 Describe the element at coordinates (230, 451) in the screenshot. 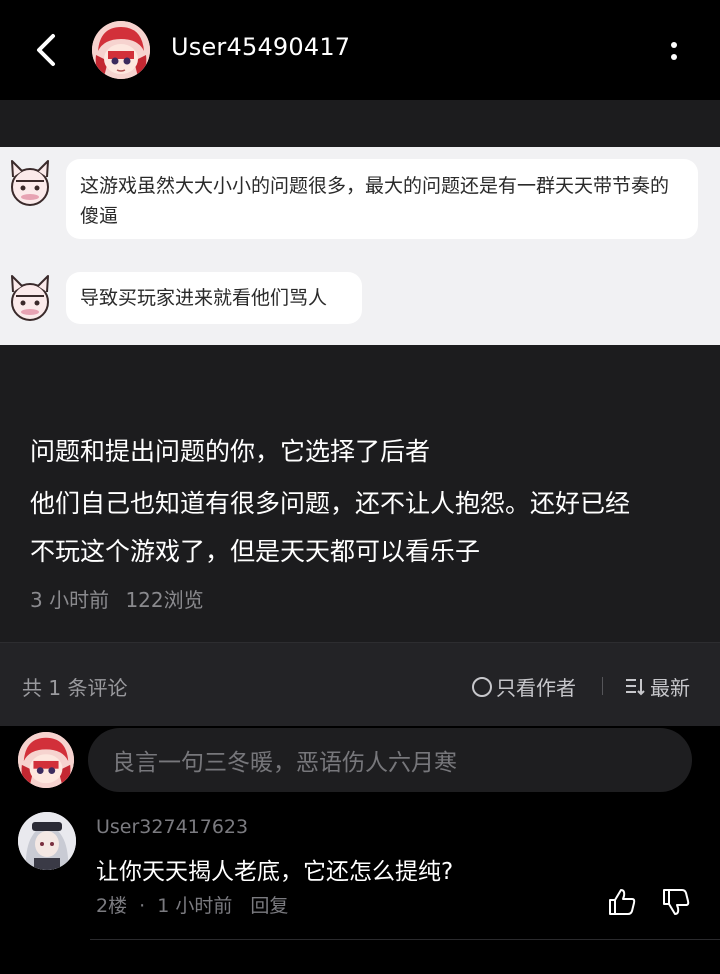

I see `post-text-line: 问题和提出问题的你，它选择了后者` at that location.